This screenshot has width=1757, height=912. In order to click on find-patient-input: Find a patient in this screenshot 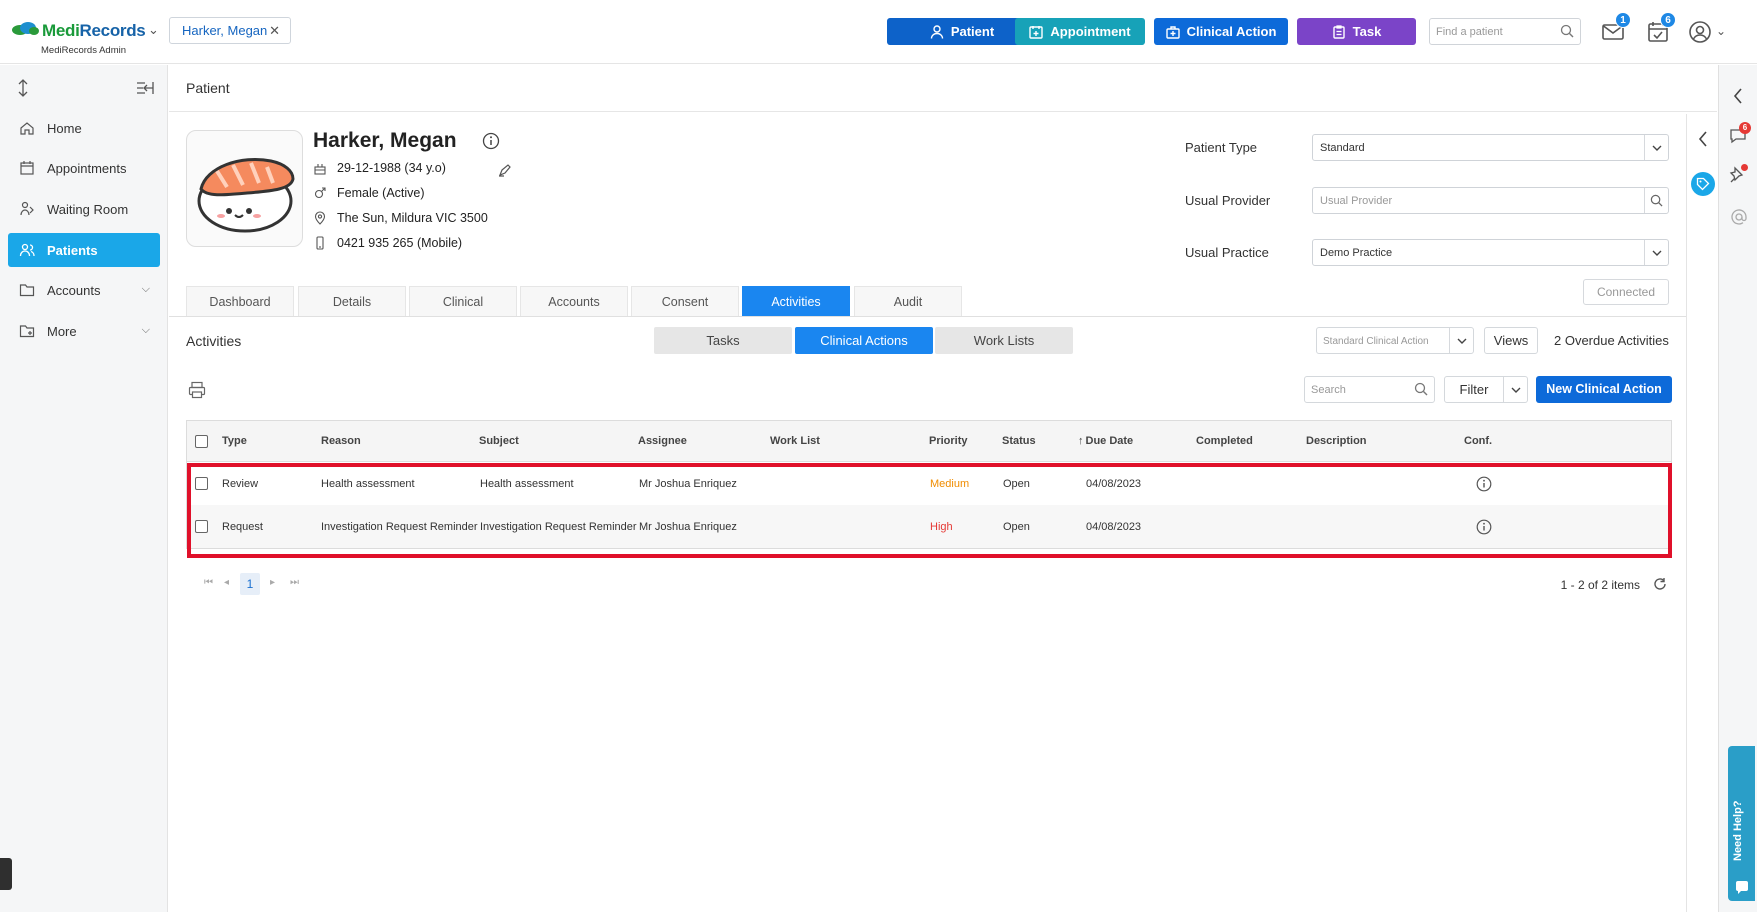, I will do `click(1505, 31)`.